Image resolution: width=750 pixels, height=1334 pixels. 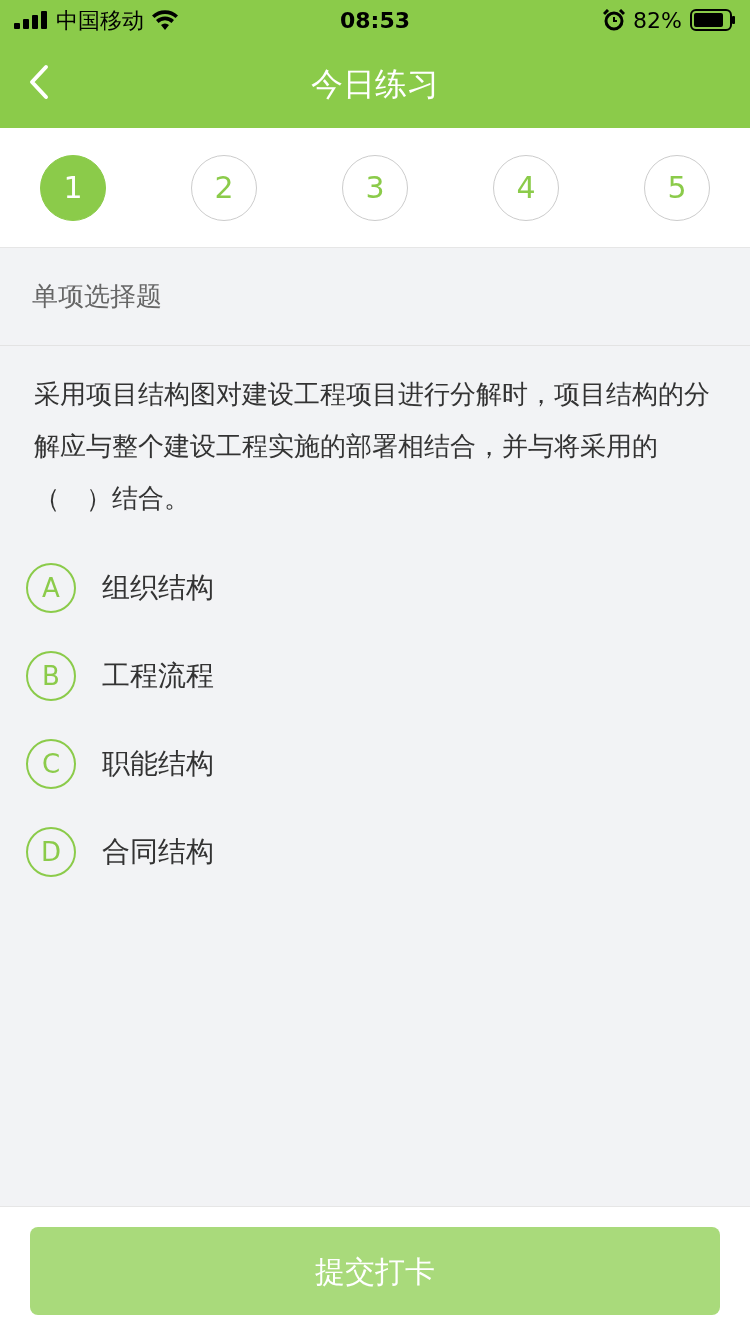 What do you see at coordinates (51, 588) in the screenshot?
I see `option-letter: A` at bounding box center [51, 588].